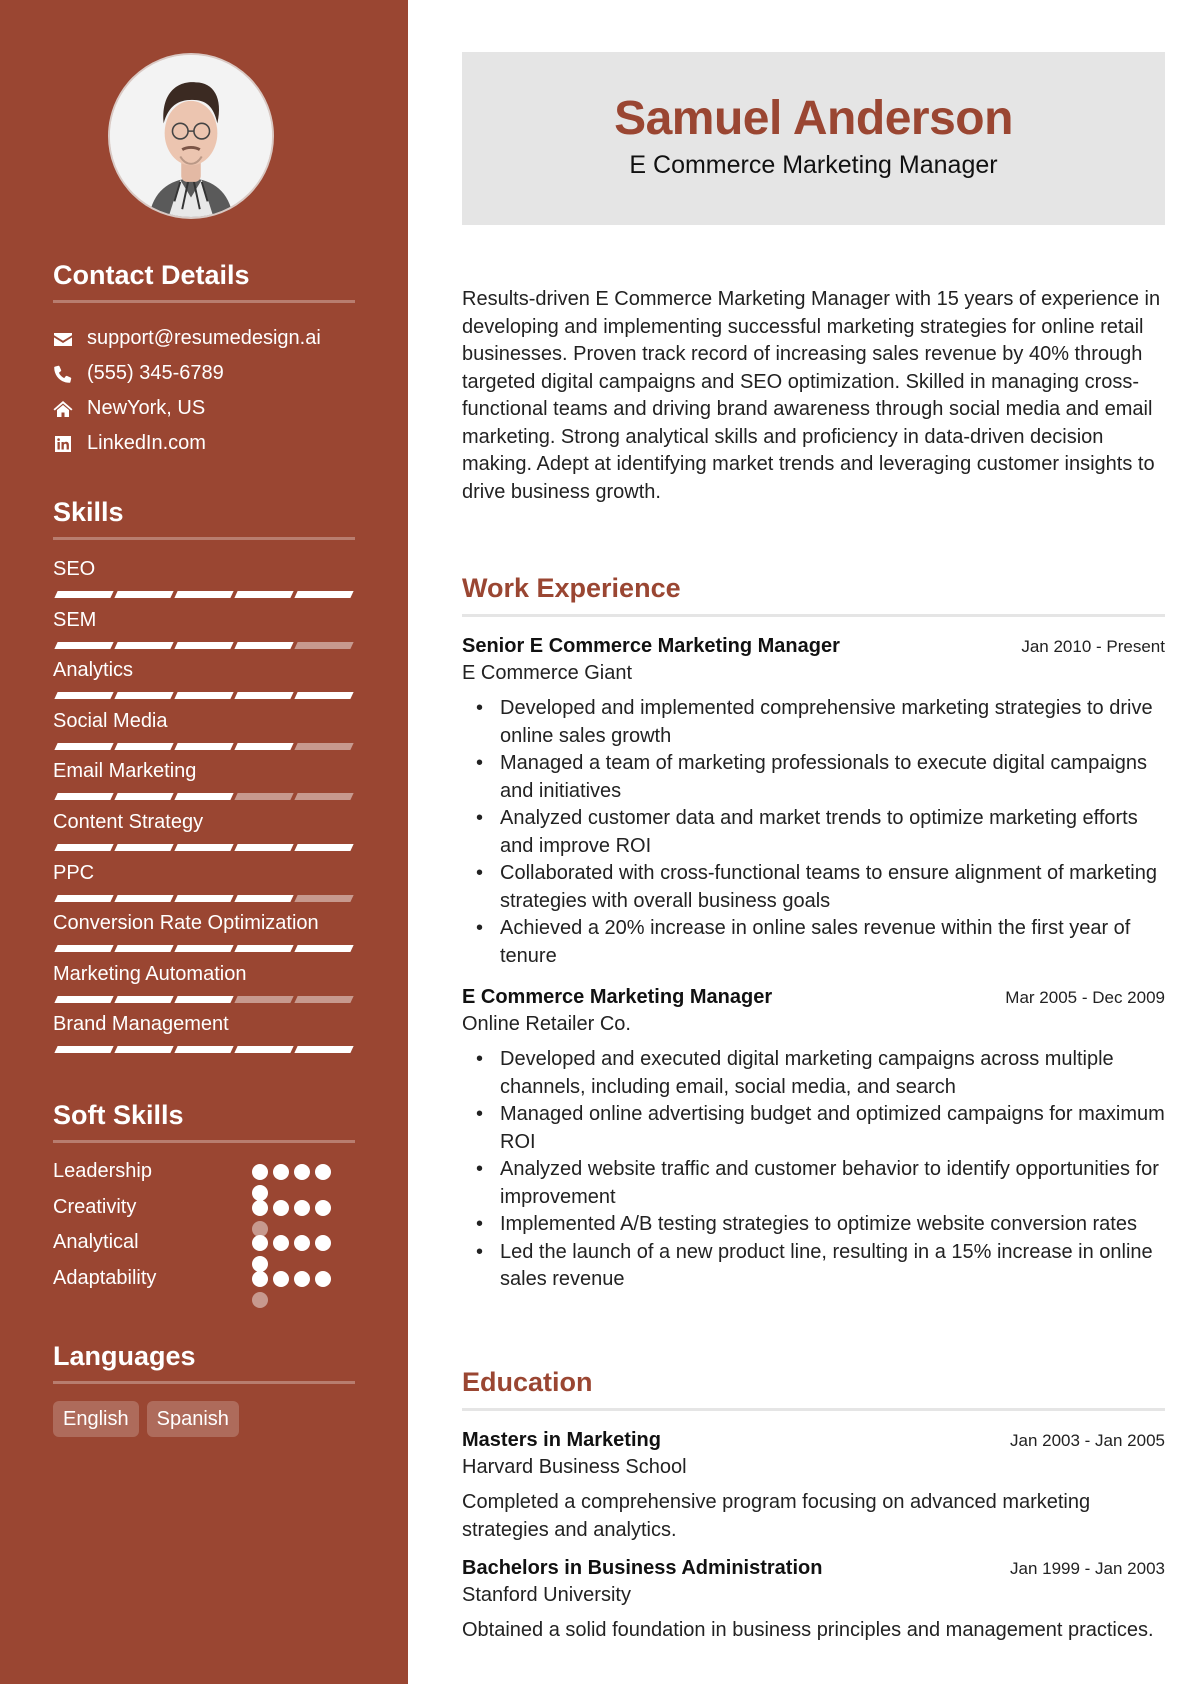 Image resolution: width=1200 pixels, height=1684 pixels. Describe the element at coordinates (102, 1171) in the screenshot. I see `soft-skill-name: Leadership` at that location.